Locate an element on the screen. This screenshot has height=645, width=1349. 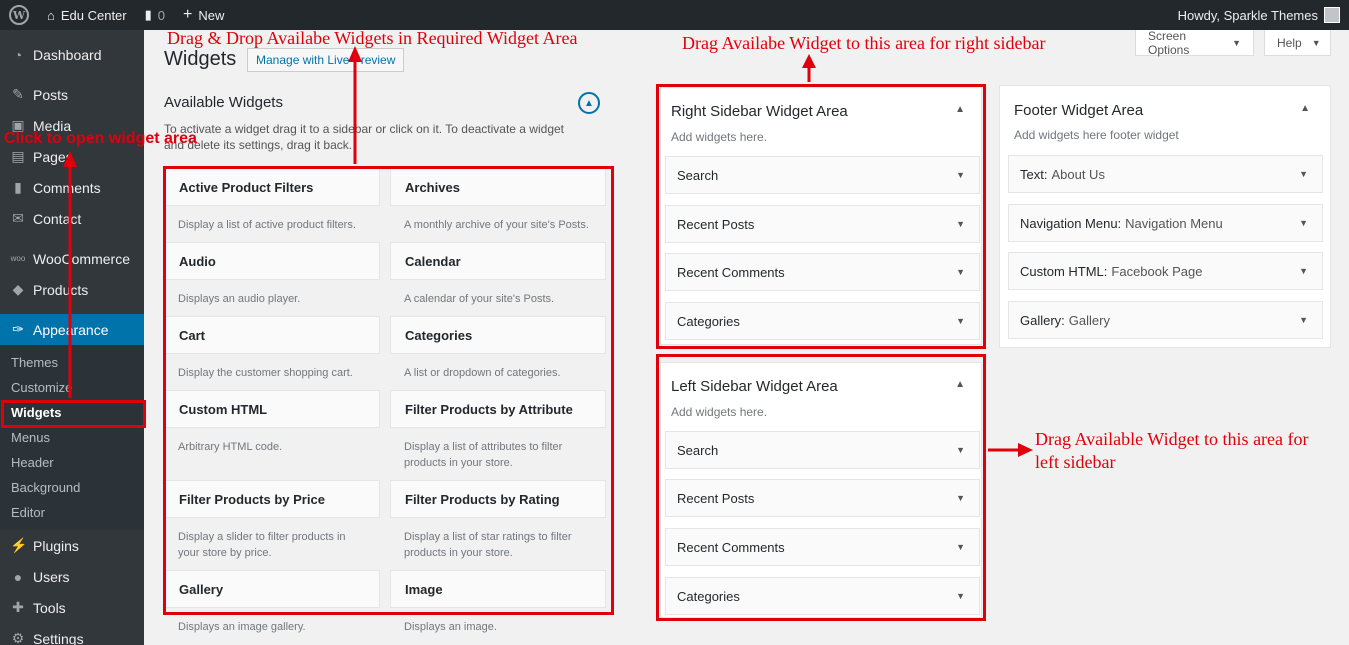
annotation-click-widget-area: Click to open widget area is located at coordinates (100, 138).